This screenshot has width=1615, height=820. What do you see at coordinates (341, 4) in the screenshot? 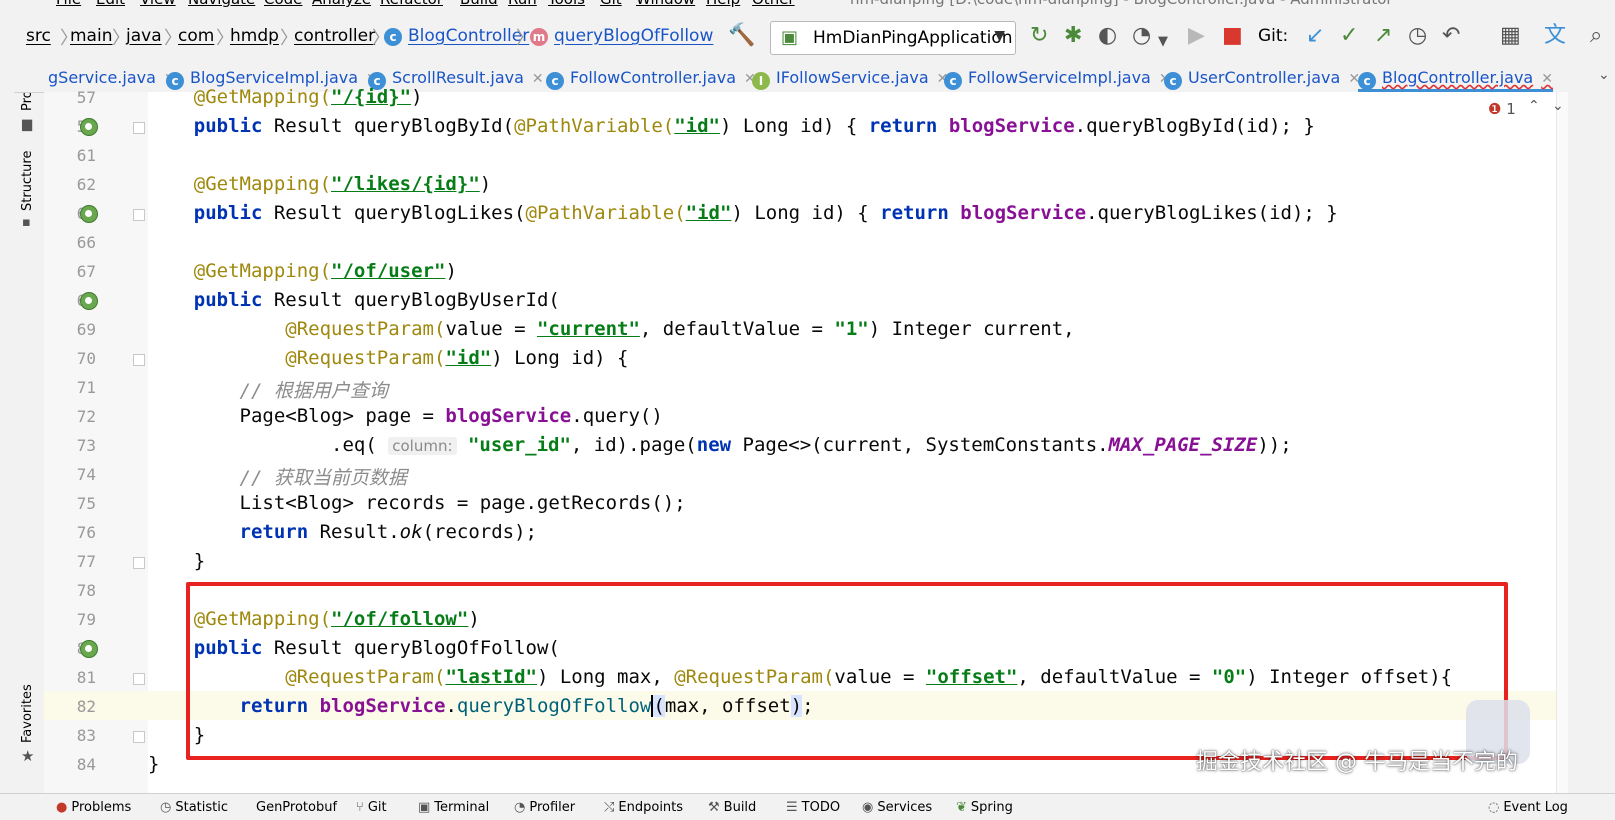
I see `menu-analyze: Analyze` at bounding box center [341, 4].